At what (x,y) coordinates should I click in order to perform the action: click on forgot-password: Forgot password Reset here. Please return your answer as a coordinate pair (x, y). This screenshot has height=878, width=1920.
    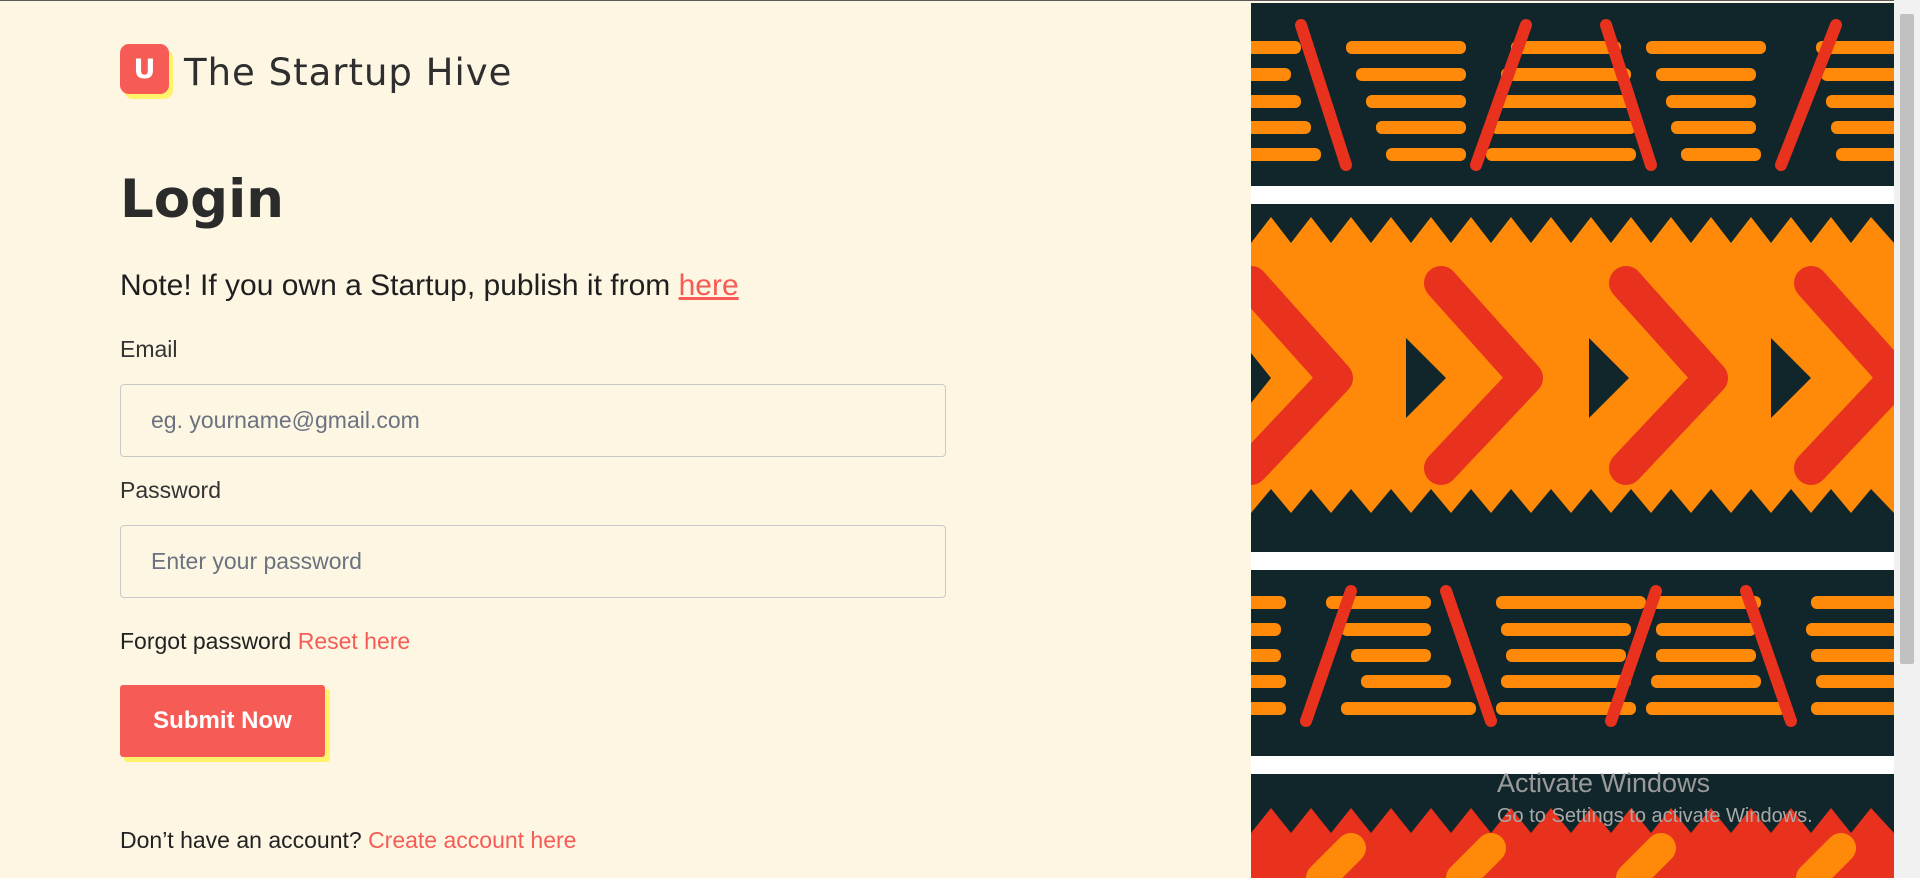
    Looking at the image, I should click on (265, 641).